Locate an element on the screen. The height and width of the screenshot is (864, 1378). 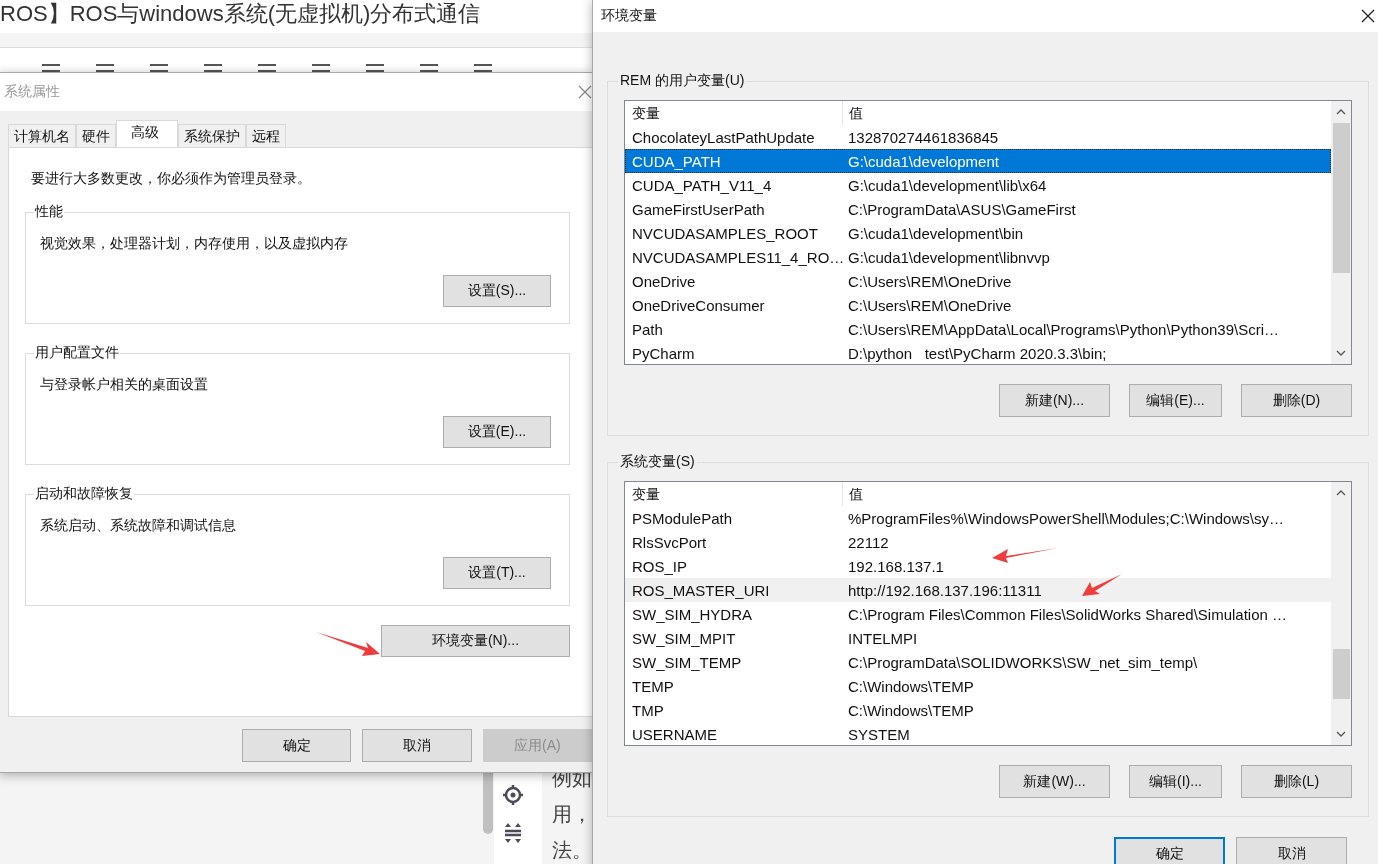
tab: 硬件 is located at coordinates (96, 135).